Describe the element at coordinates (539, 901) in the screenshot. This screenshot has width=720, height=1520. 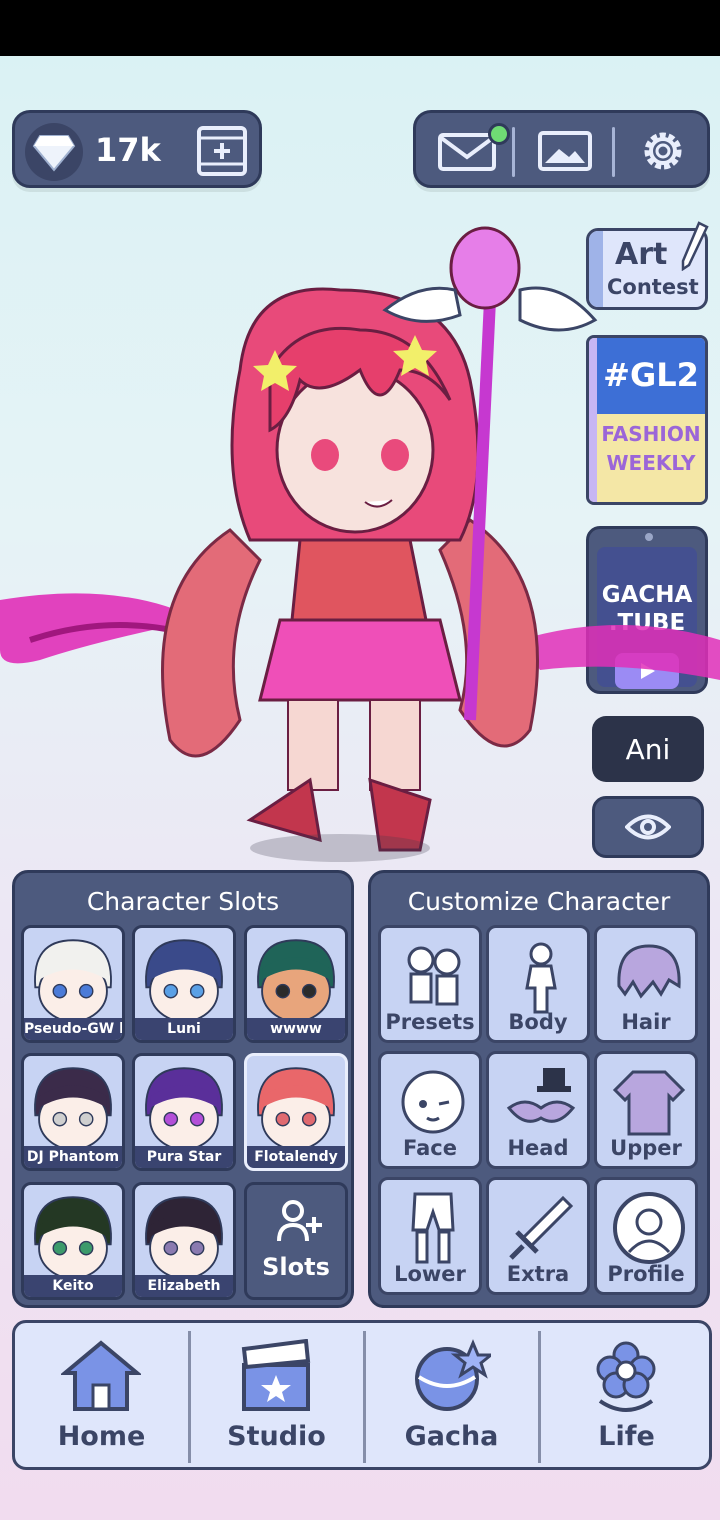
I see `customize-character-title: Customize Character` at that location.